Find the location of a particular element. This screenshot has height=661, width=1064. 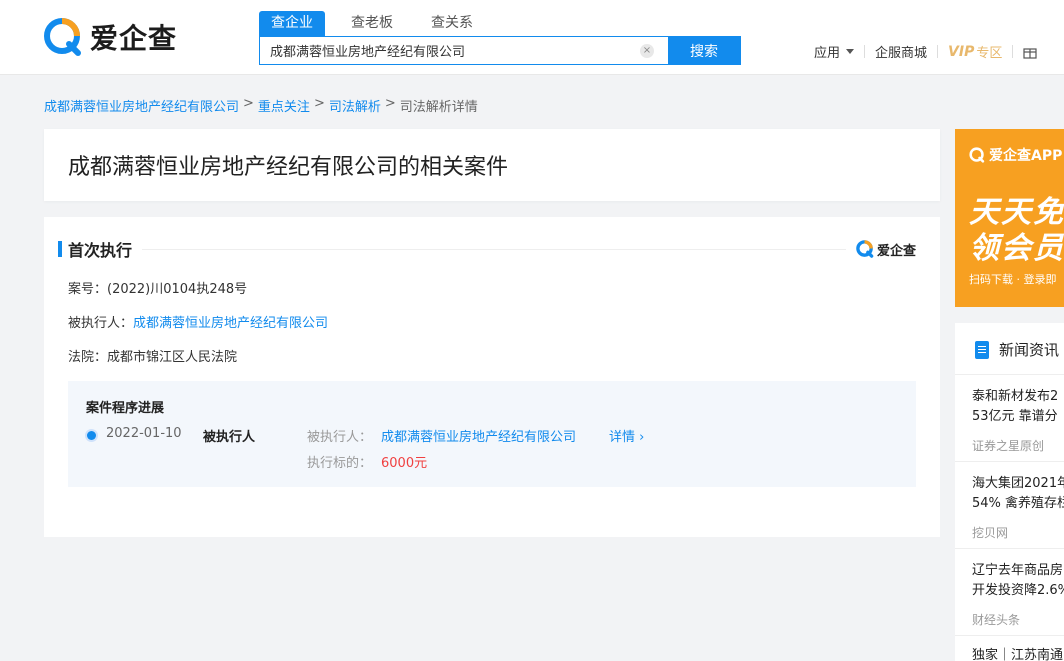

search-box: × 搜索 is located at coordinates (500, 50).